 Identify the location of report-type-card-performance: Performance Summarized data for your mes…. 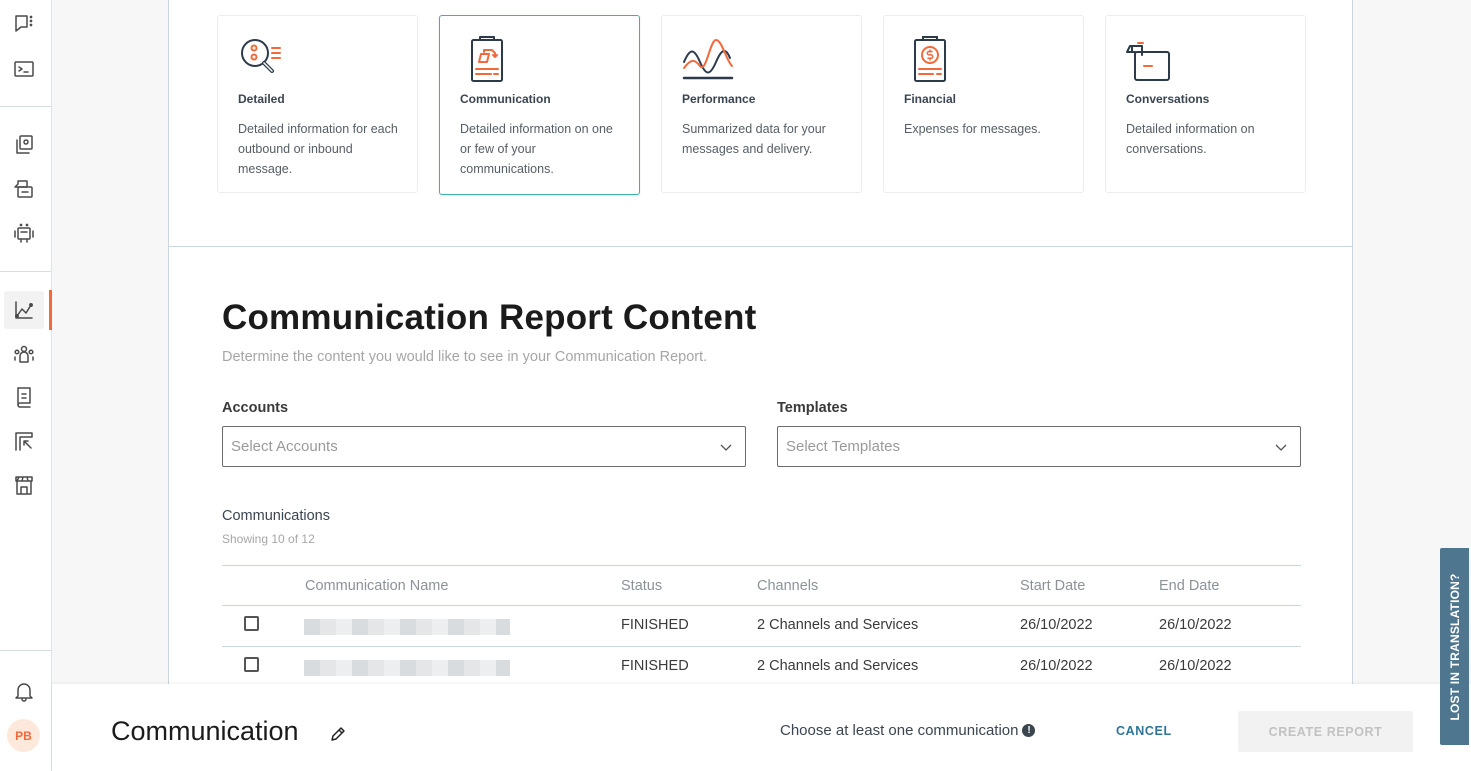
(761, 104).